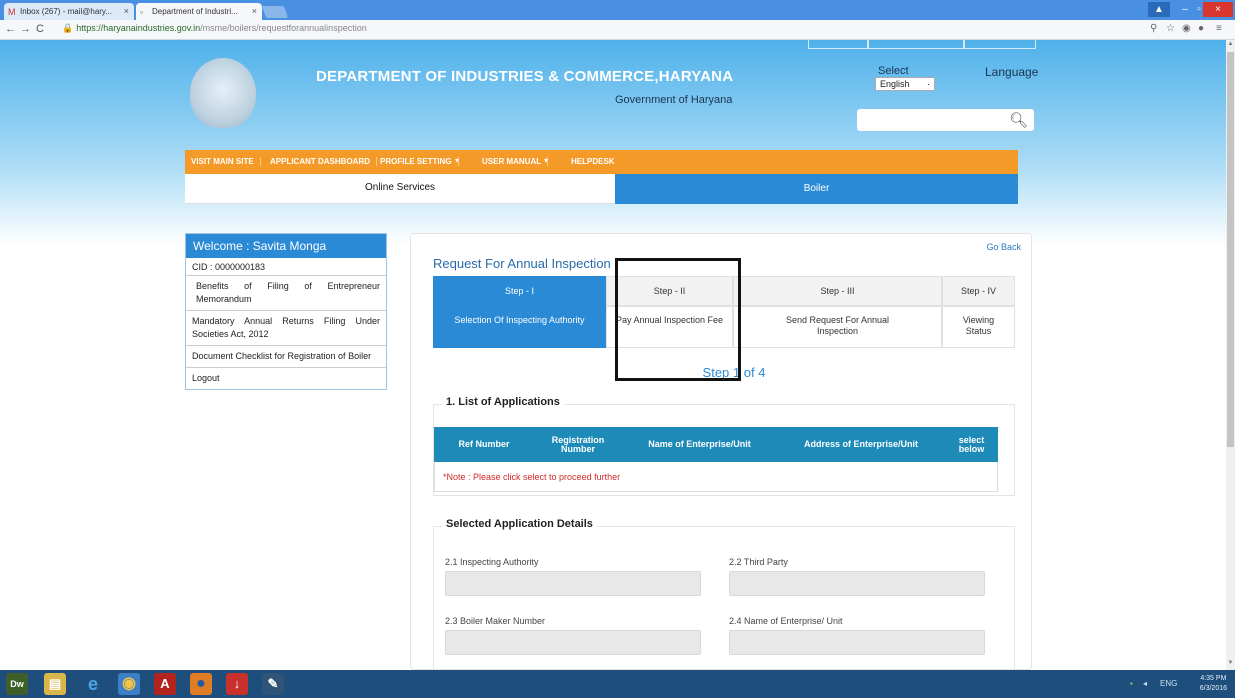  What do you see at coordinates (1003, 247) in the screenshot?
I see `go-back-link: Go Back` at bounding box center [1003, 247].